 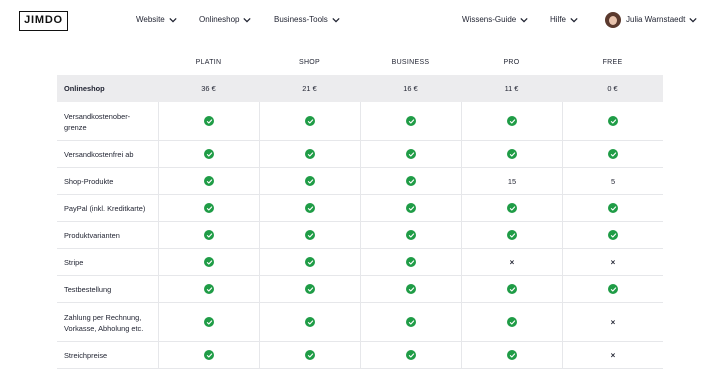 I want to click on nav-website-label: Website, so click(x=150, y=19).